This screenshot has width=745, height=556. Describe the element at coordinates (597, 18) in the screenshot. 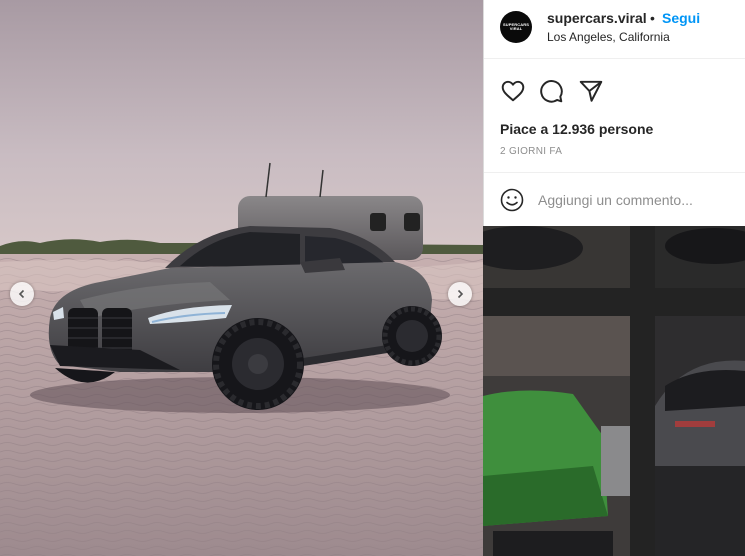

I see `username-link: supercars.viral` at that location.